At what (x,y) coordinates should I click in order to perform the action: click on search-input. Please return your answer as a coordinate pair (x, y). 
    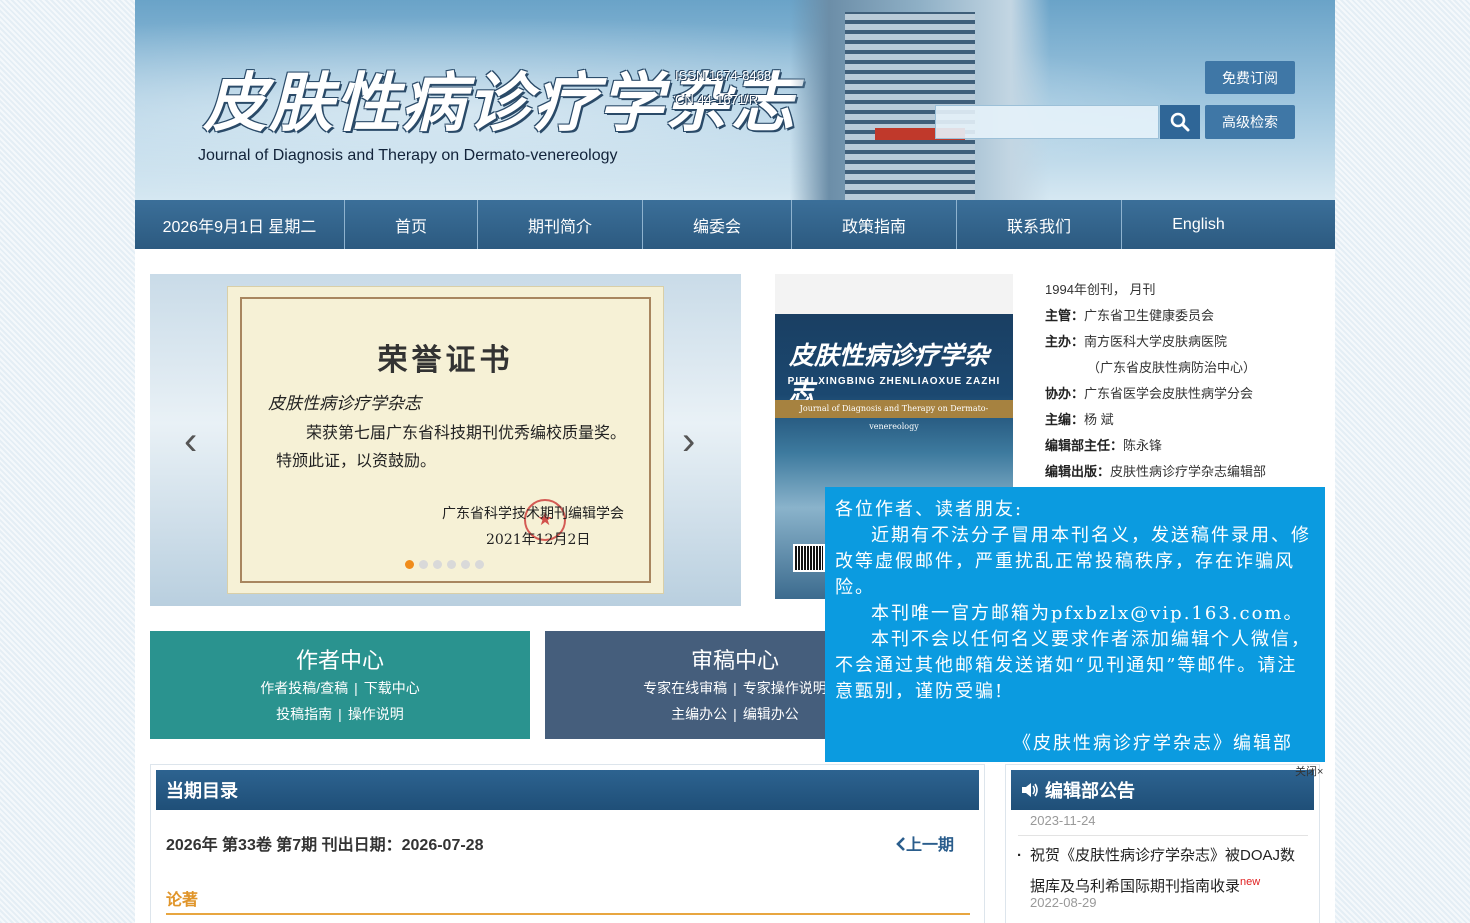
    Looking at the image, I should click on (1047, 122).